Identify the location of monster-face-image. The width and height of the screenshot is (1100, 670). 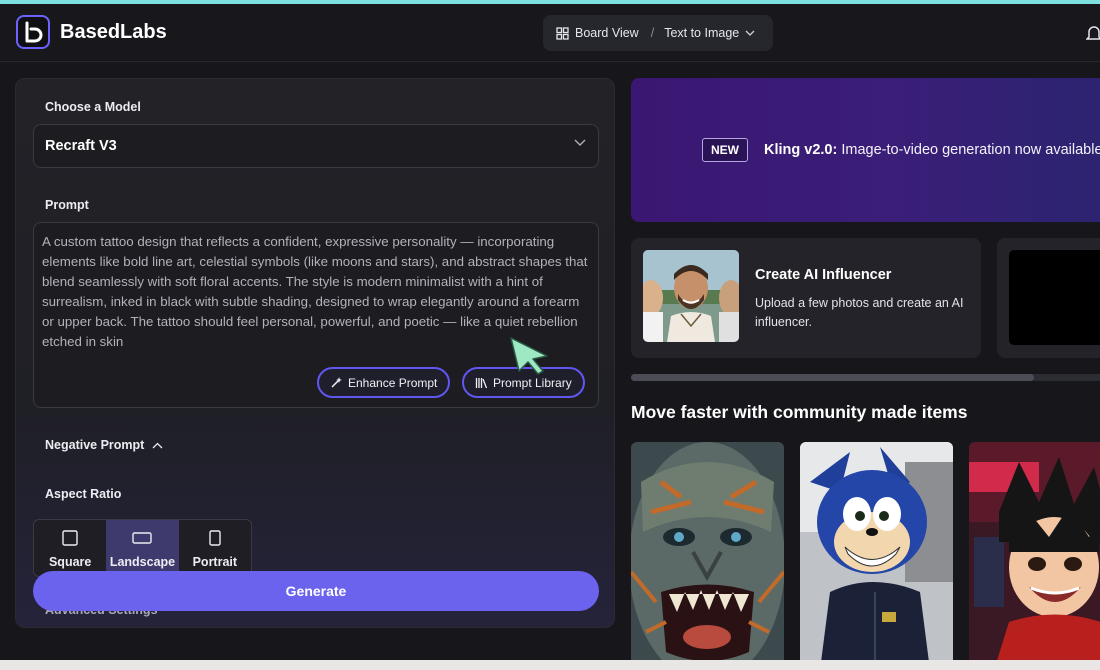
(707, 556).